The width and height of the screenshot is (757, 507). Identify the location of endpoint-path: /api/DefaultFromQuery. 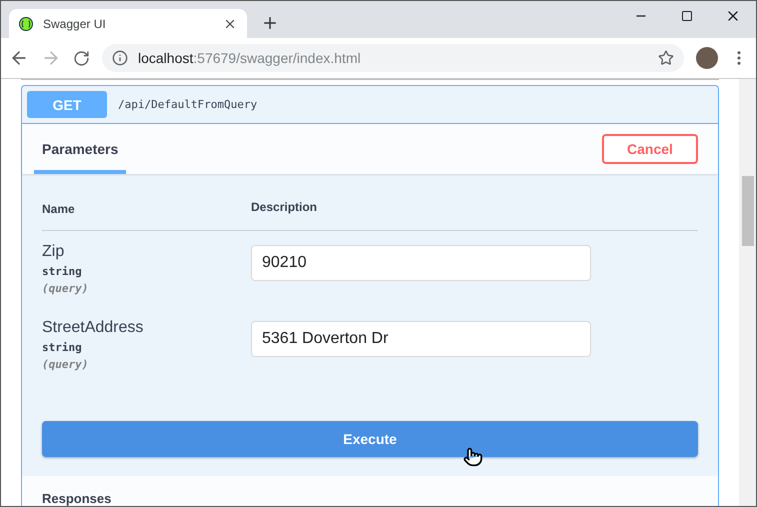
(188, 104).